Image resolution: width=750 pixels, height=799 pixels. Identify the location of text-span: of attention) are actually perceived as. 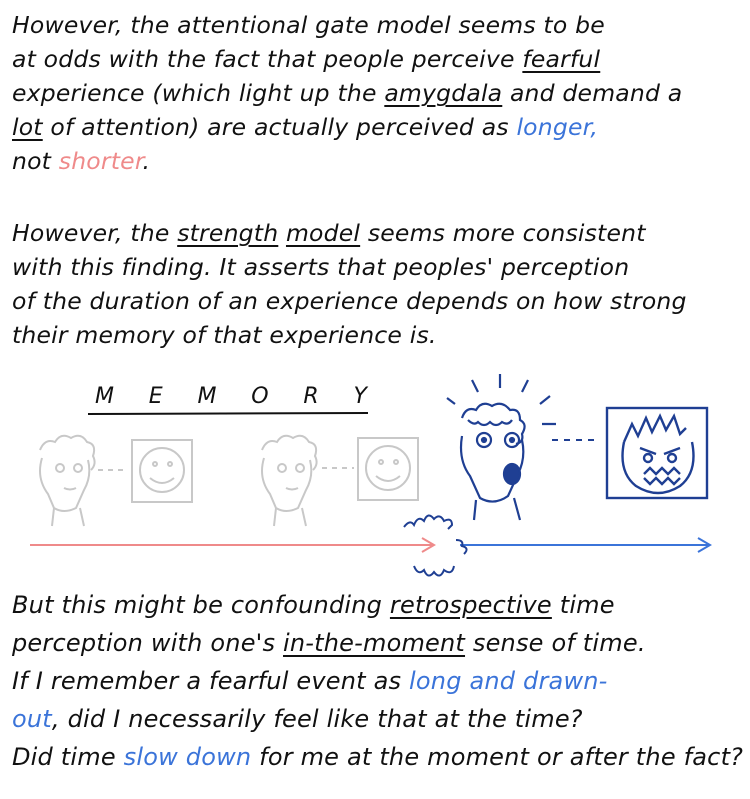
(279, 127).